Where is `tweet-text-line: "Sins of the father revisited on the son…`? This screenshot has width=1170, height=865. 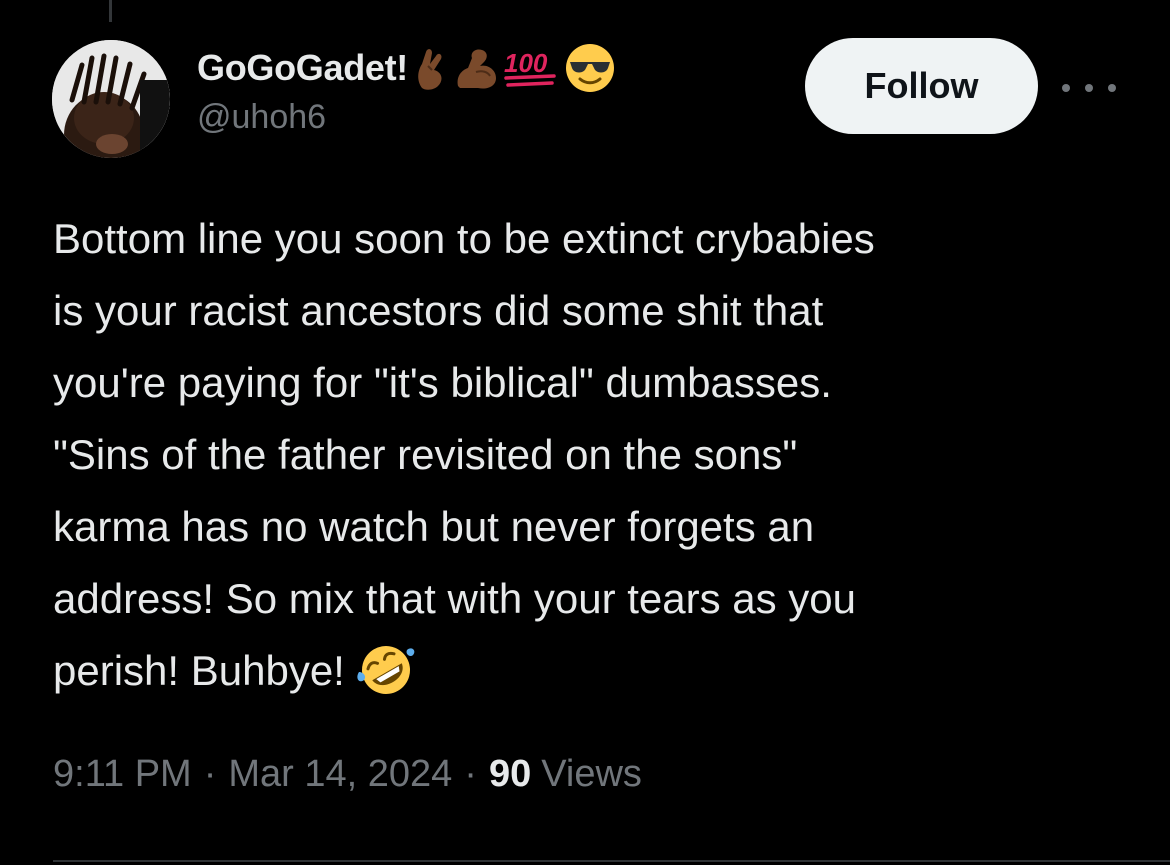
tweet-text-line: "Sins of the father revisited on the son… is located at coordinates (425, 454).